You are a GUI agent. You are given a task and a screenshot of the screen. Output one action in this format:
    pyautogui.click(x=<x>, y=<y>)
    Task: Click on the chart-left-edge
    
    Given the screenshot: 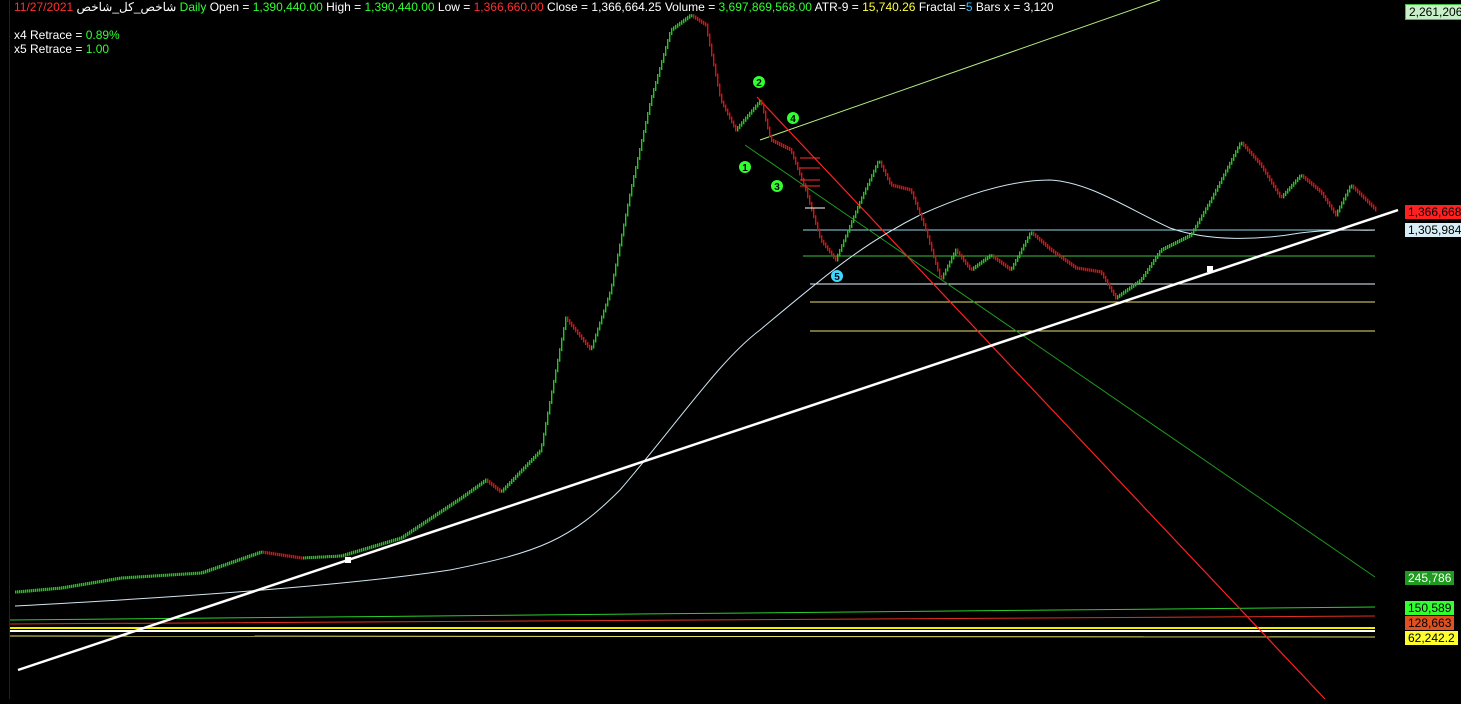 What is the action you would take?
    pyautogui.click(x=5, y=349)
    